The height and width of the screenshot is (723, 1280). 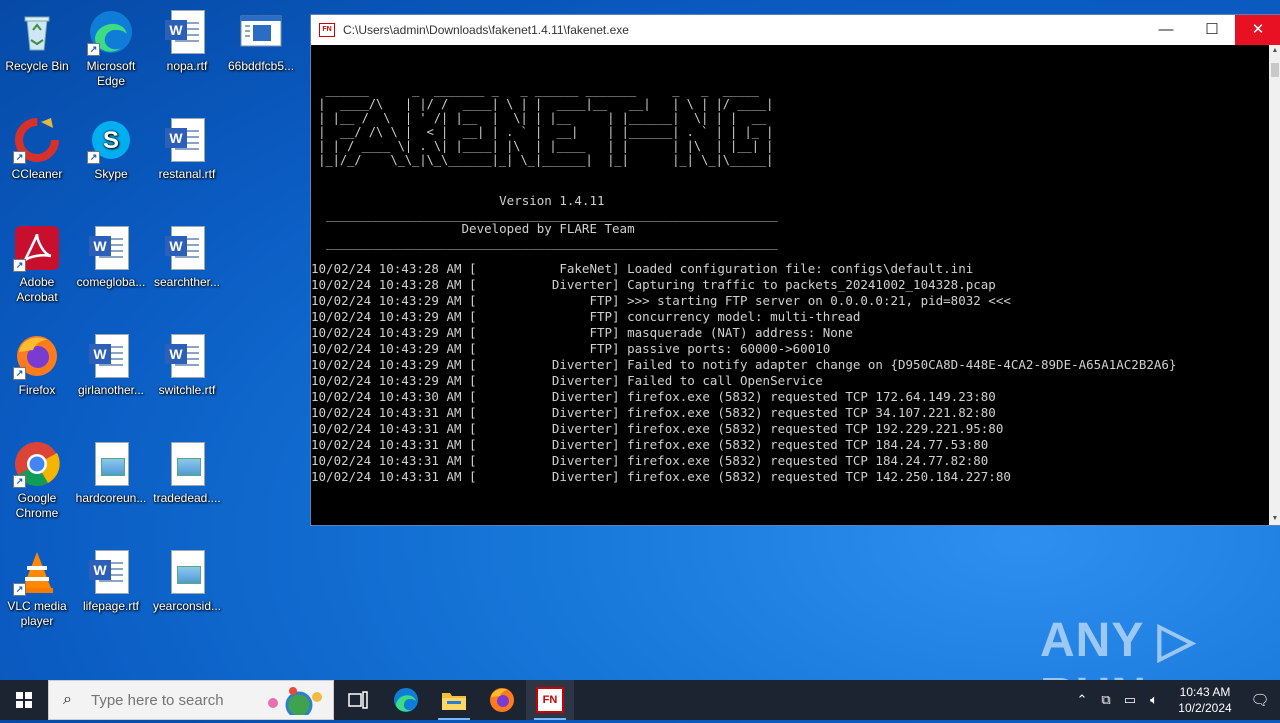 I want to click on maximize-button: ☐, so click(x=1212, y=30).